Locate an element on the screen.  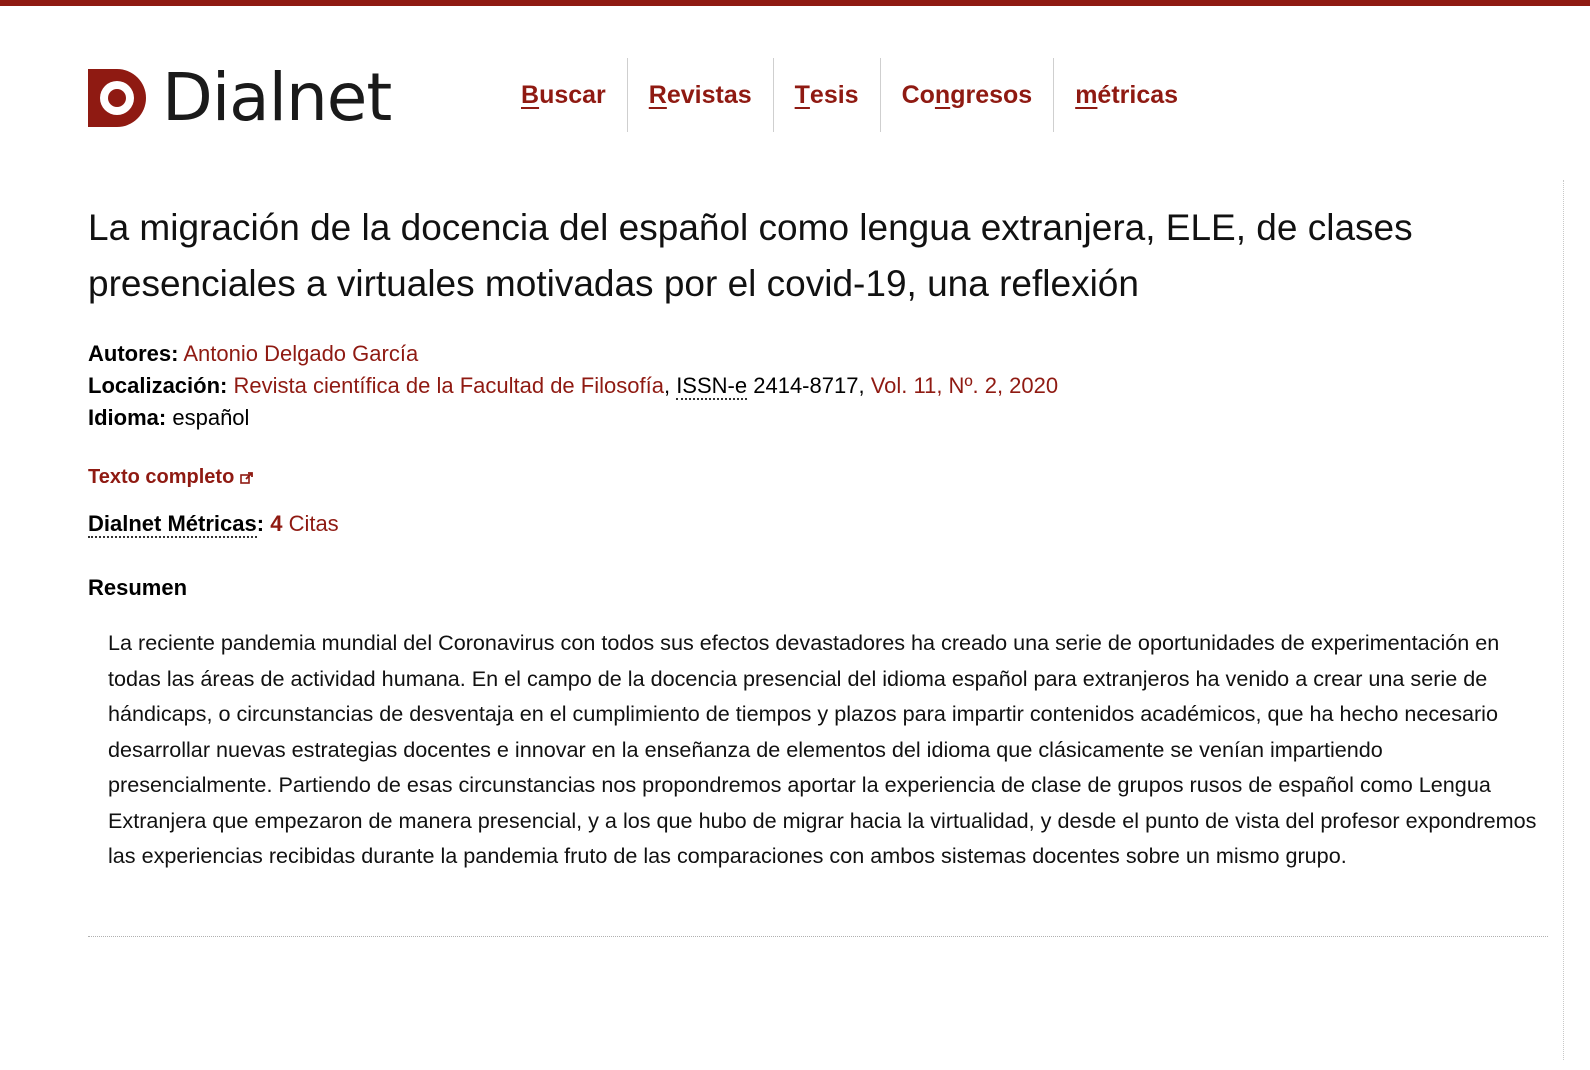
abstract-heading: Resumen is located at coordinates (138, 587).